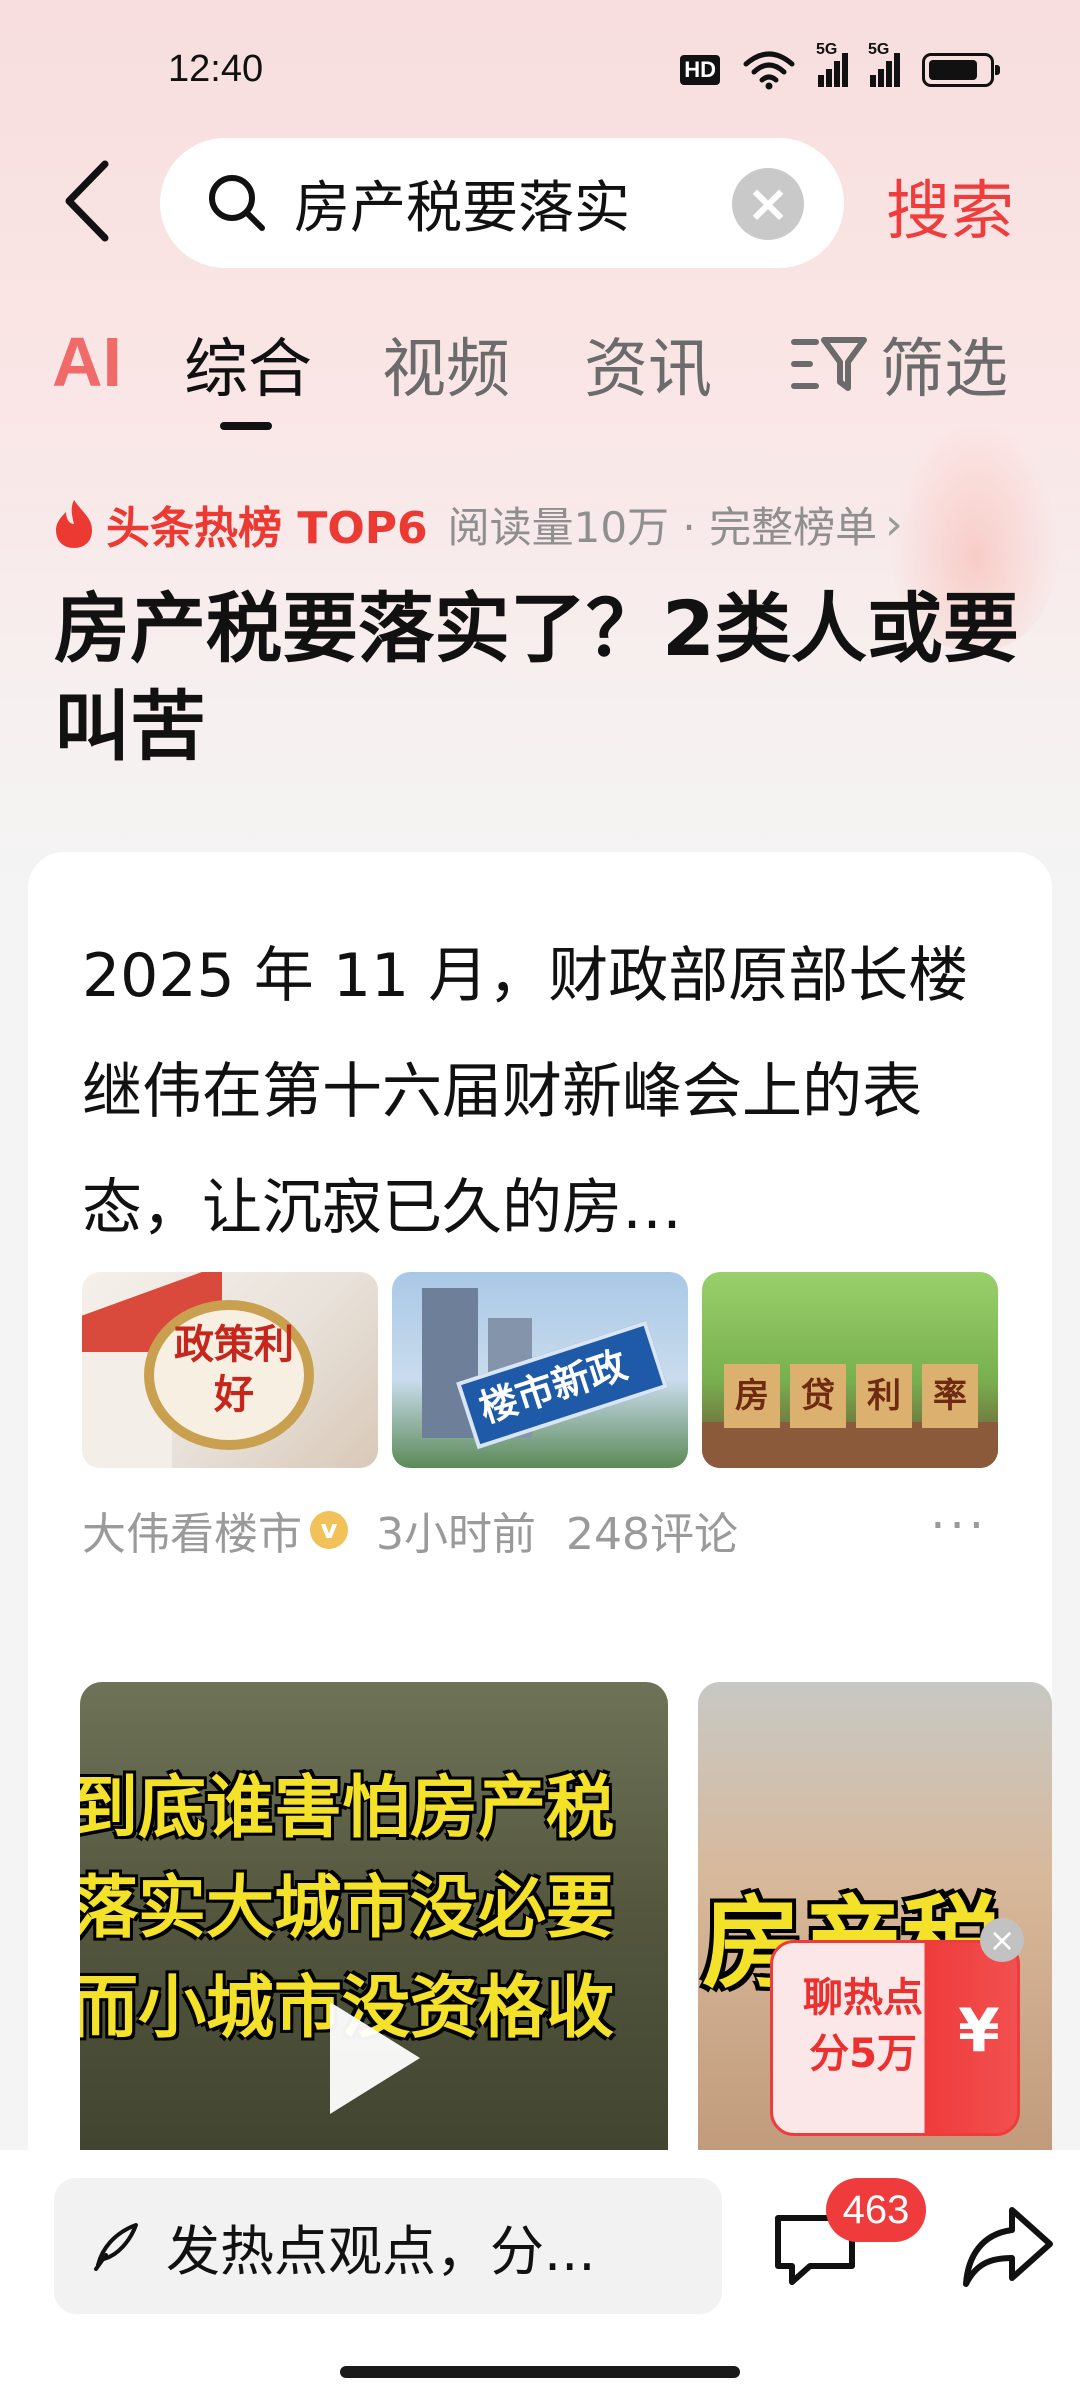 The height and width of the screenshot is (2400, 1080). I want to click on search-button: 搜索, so click(950, 206).